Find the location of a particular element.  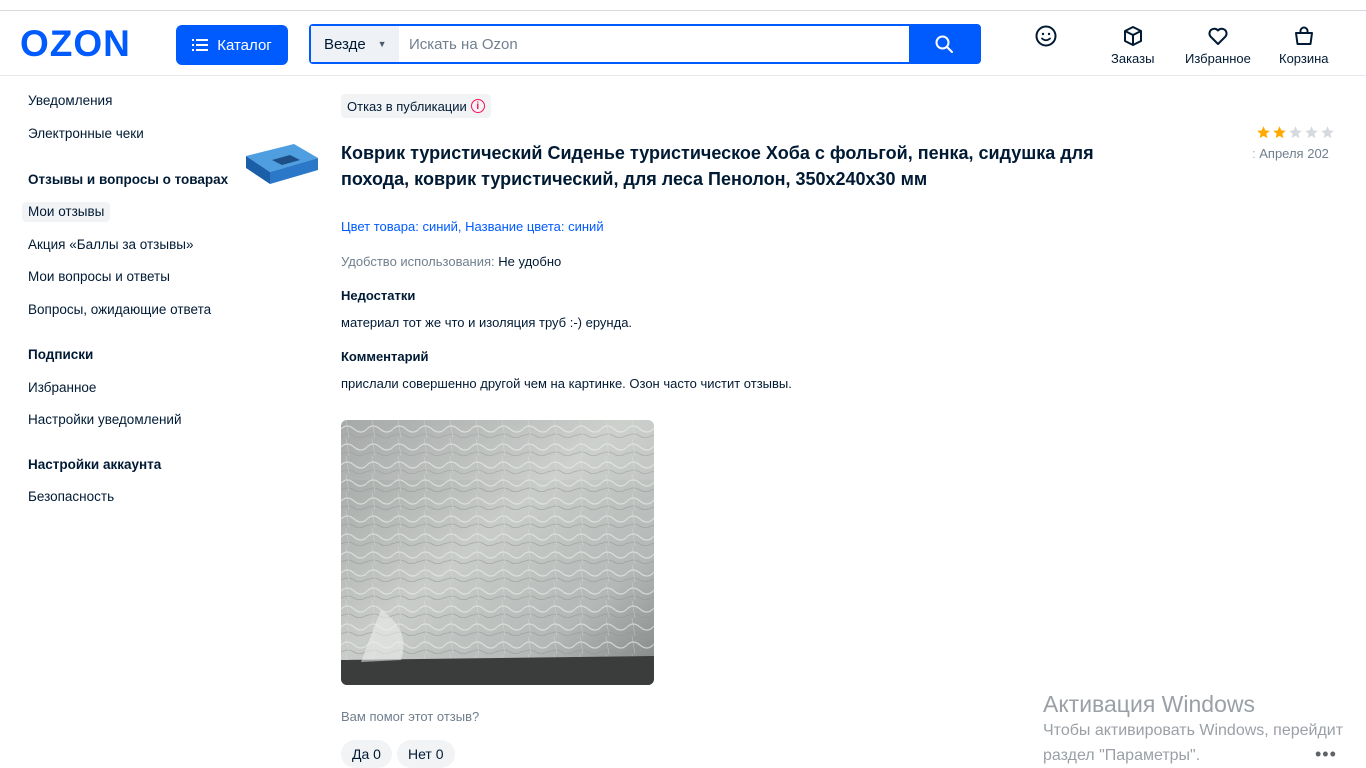

heart-icon is located at coordinates (1218, 36).